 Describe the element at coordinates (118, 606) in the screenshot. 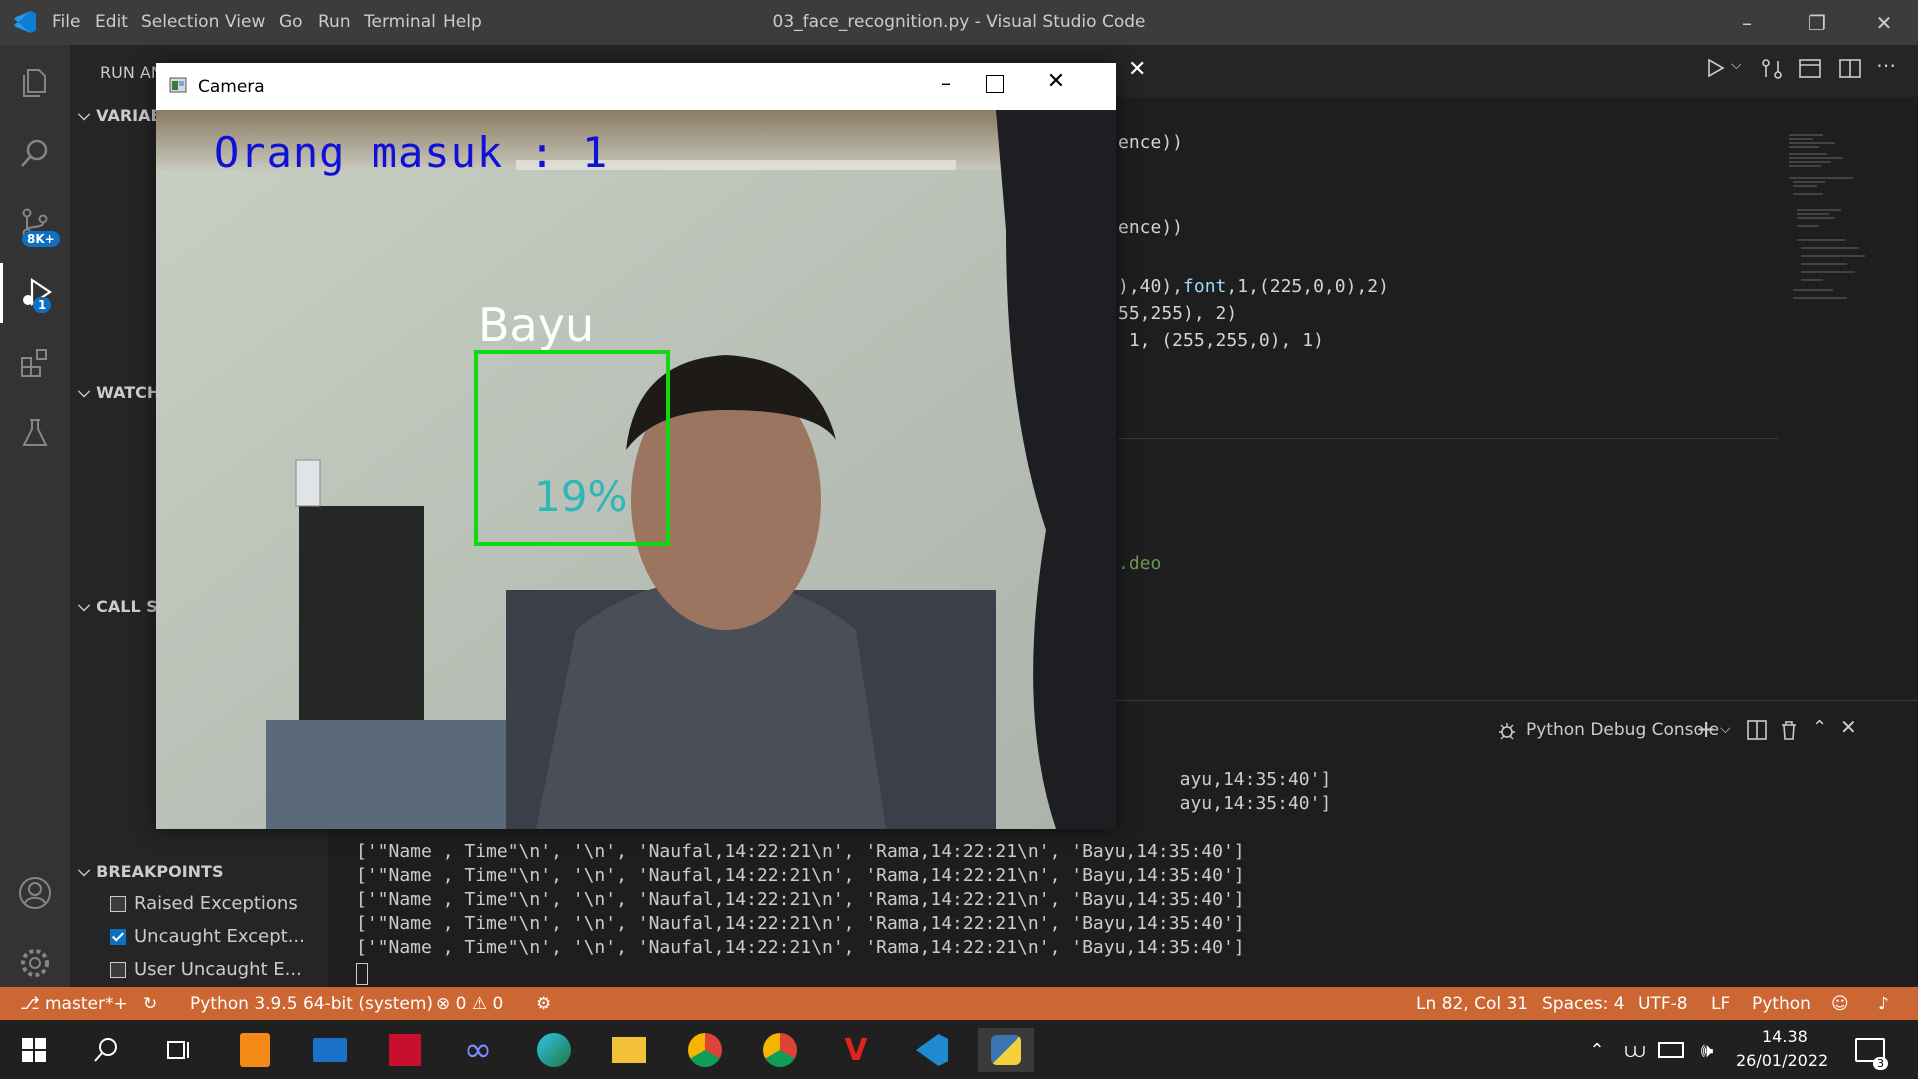

I see `callstack-section-header: ⌵ CALL S` at that location.